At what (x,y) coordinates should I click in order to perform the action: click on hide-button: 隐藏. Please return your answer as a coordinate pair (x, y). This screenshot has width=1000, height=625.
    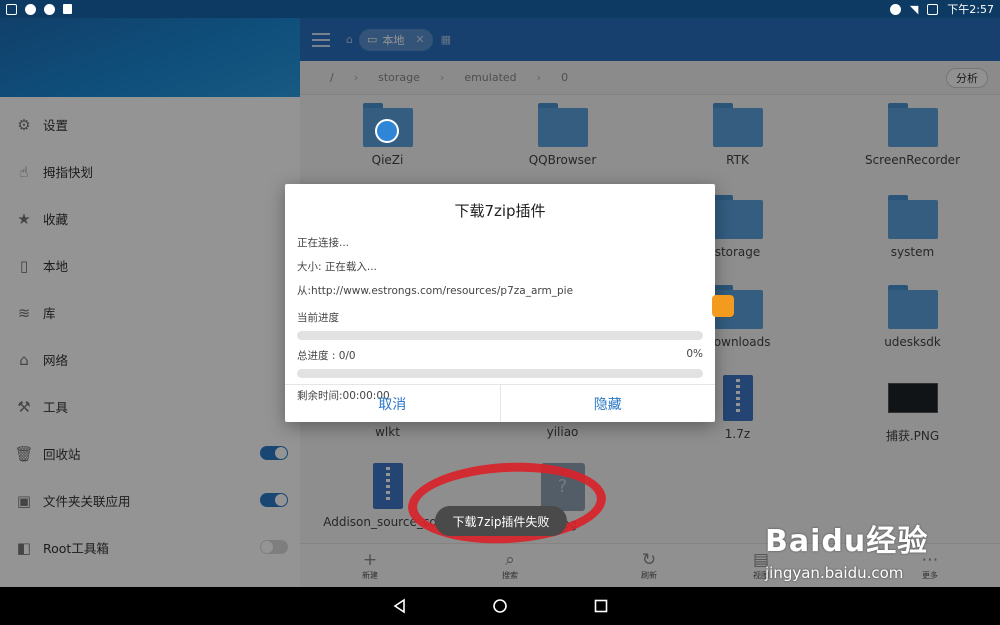
    Looking at the image, I should click on (607, 403).